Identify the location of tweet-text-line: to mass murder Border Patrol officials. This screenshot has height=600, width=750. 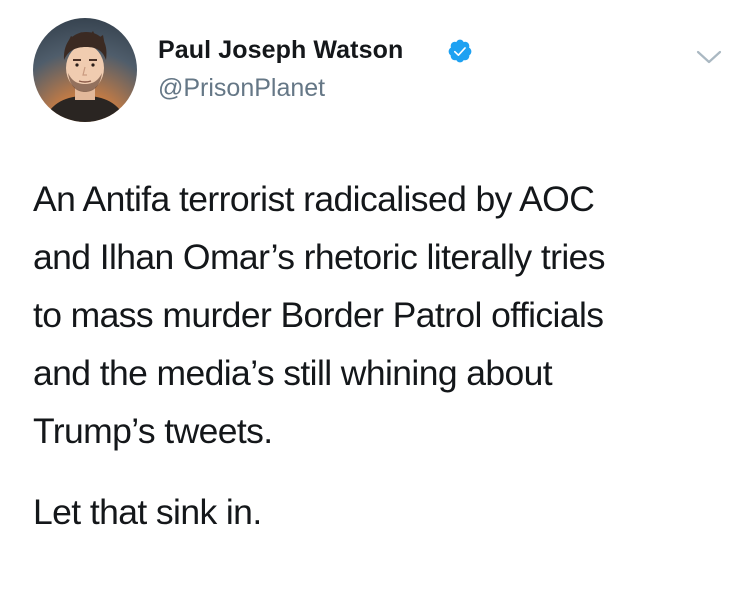
(318, 315).